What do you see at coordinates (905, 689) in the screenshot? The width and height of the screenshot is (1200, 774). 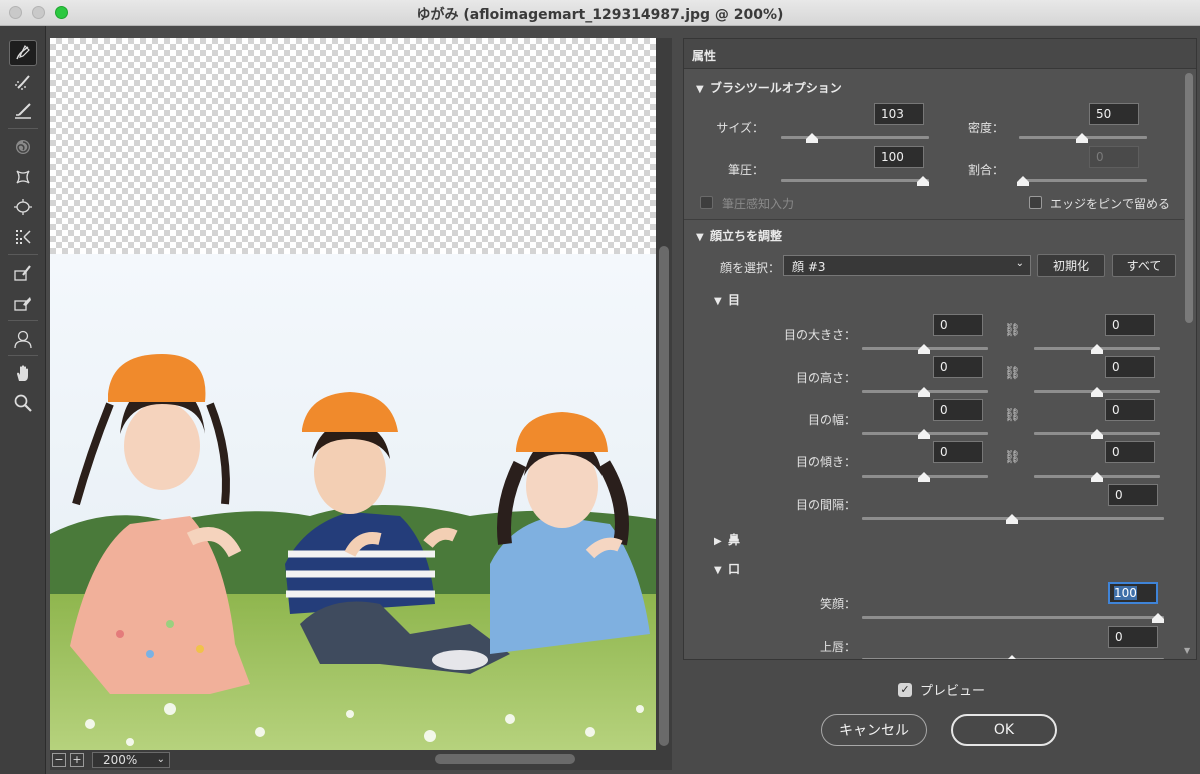 I see `preview-checkbox: ✓` at bounding box center [905, 689].